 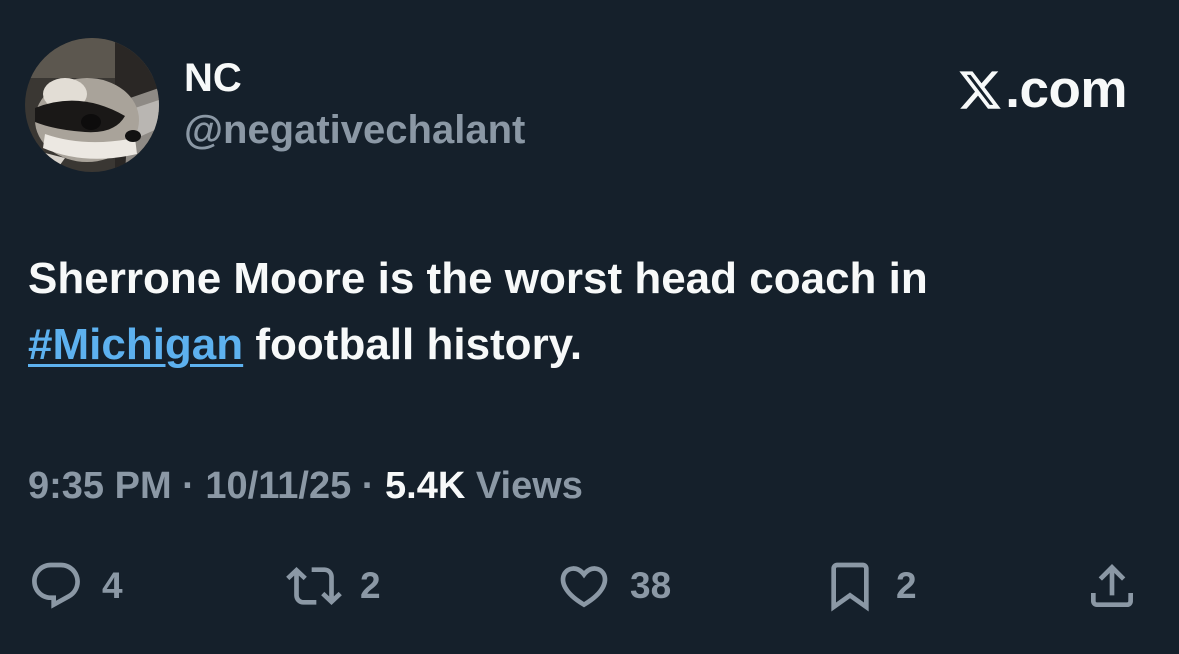 I want to click on action-bar: 4 2 38 2, so click(x=589, y=586).